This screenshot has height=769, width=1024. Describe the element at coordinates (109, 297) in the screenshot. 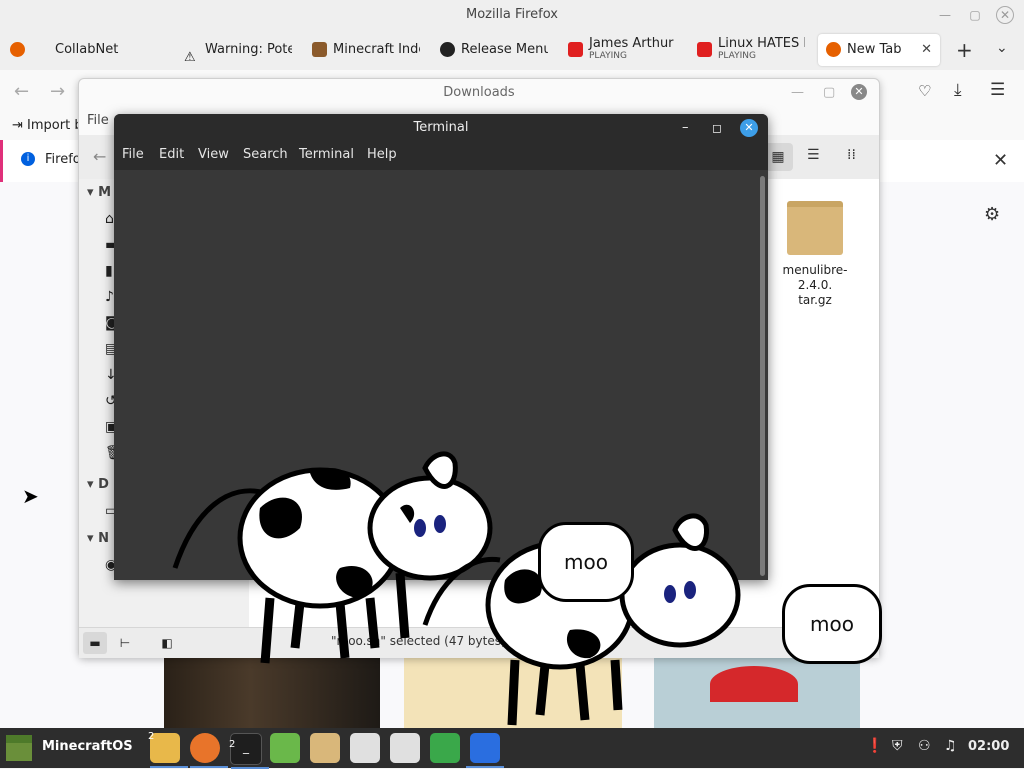

I see `music-icon: ♪` at that location.